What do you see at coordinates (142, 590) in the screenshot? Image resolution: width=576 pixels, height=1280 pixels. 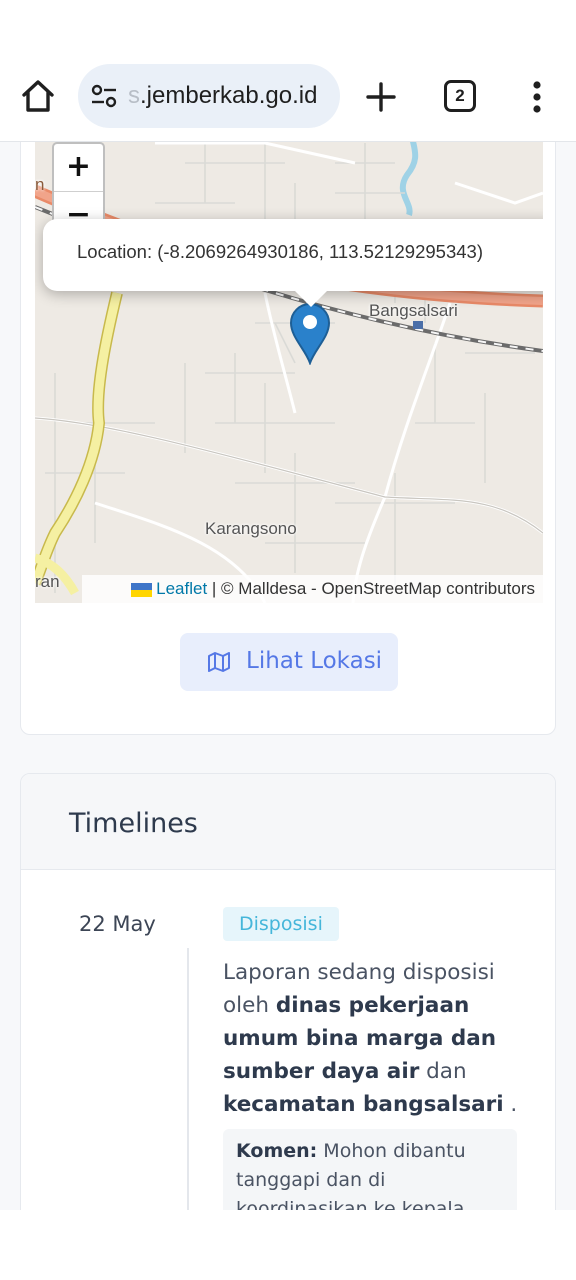 I see `ukraine-flag-icon` at bounding box center [142, 590].